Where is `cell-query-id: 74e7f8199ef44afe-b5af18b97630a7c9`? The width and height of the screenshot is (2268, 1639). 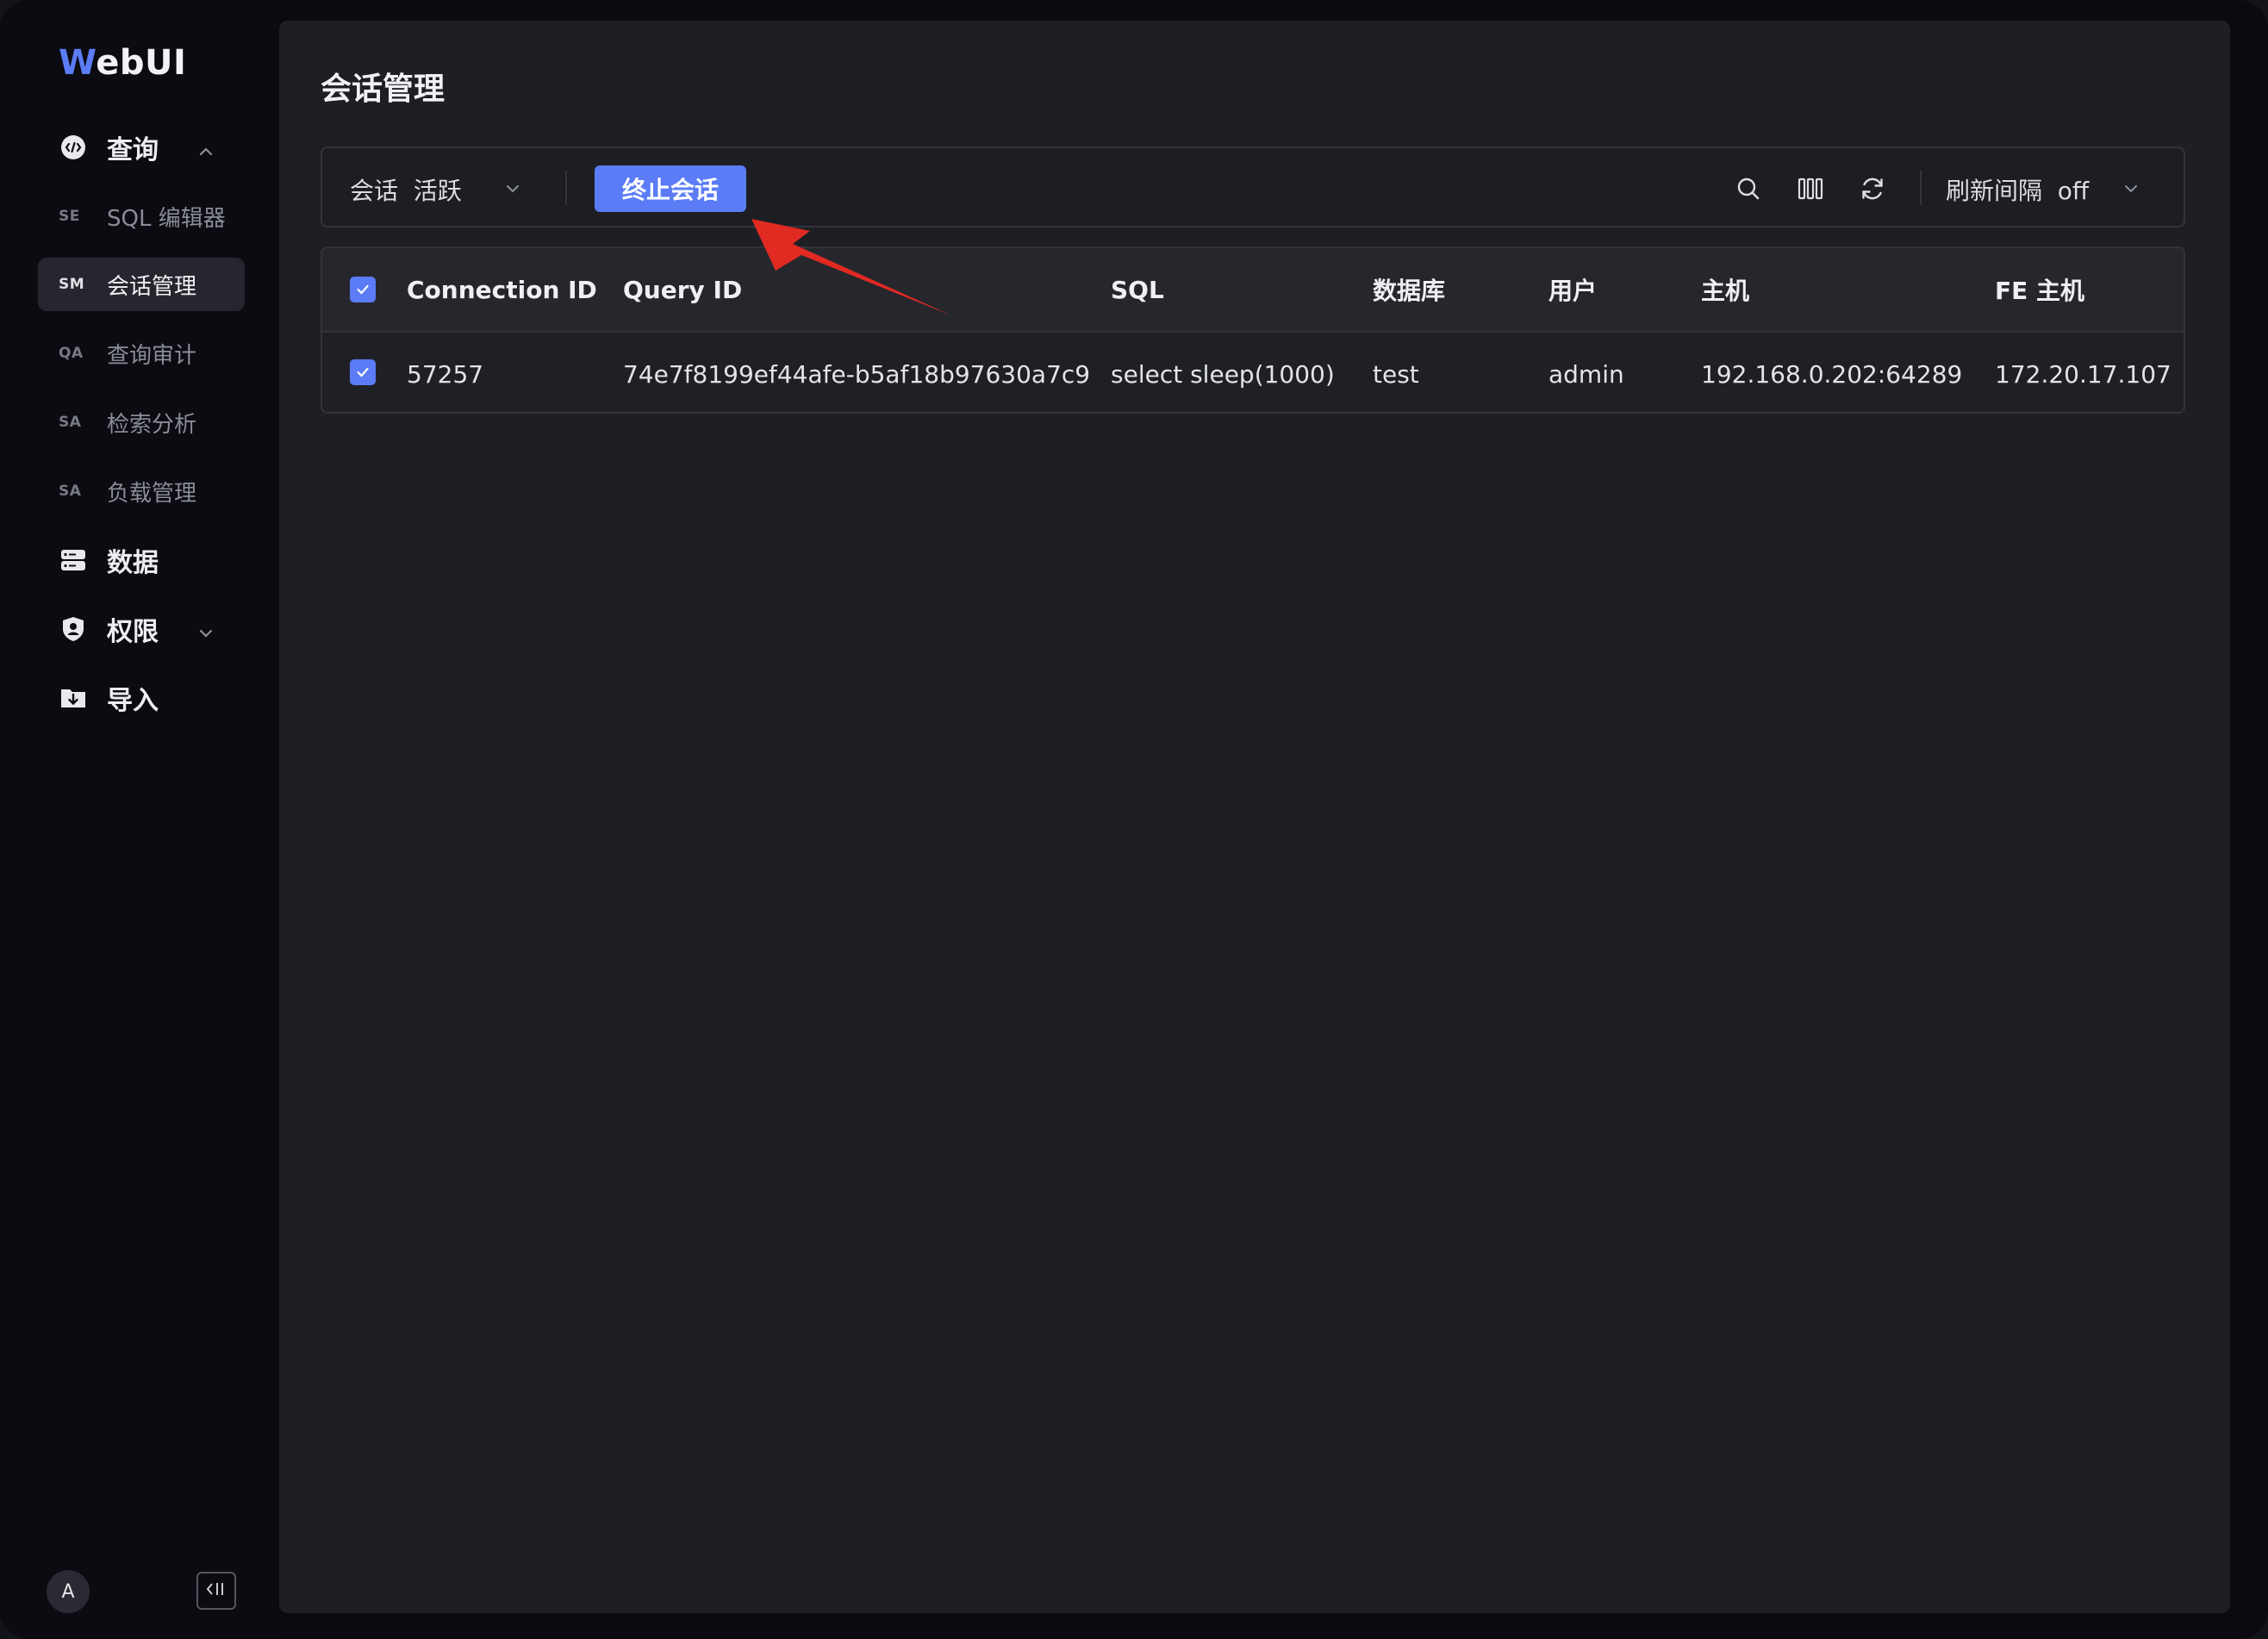 cell-query-id: 74e7f8199ef44afe-b5af18b97630a7c9 is located at coordinates (857, 374).